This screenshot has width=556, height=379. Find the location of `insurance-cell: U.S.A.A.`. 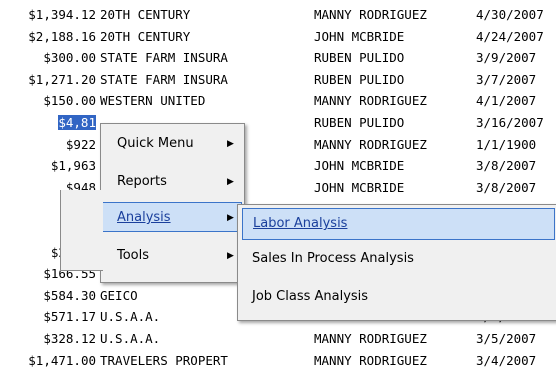

insurance-cell: U.S.A.A. is located at coordinates (130, 338).